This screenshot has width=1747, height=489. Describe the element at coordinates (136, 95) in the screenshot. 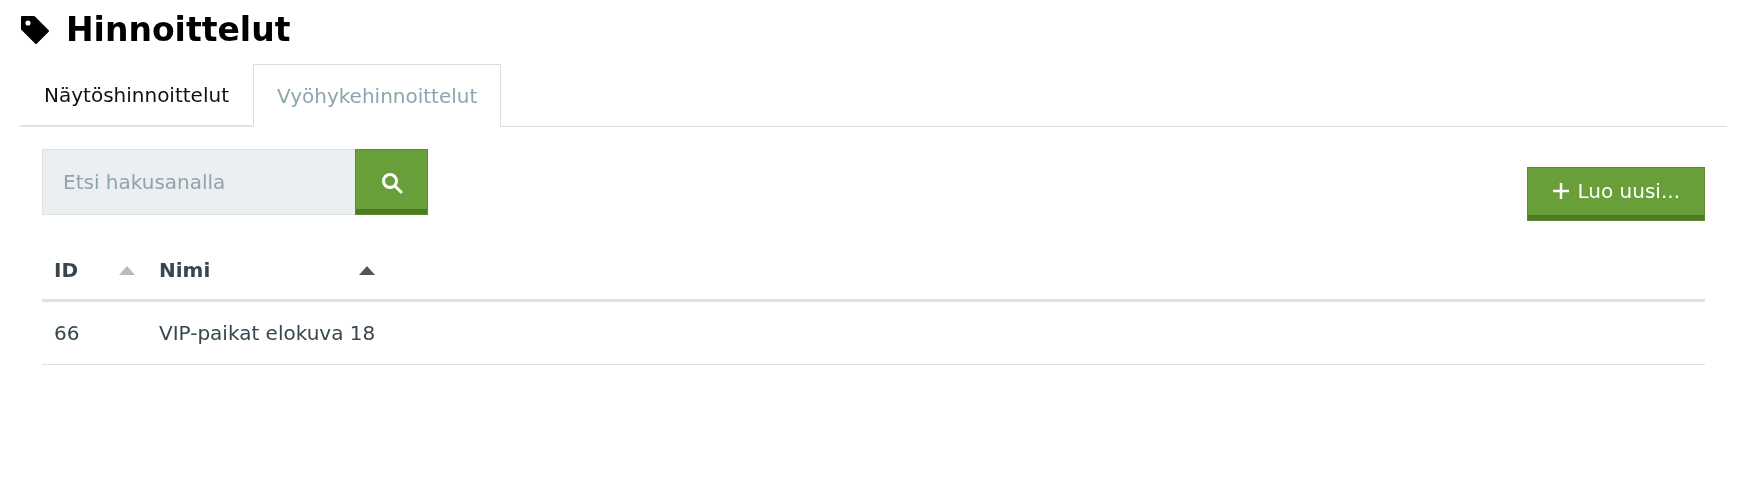

I see `tab: Näytöshinnoittelut` at that location.